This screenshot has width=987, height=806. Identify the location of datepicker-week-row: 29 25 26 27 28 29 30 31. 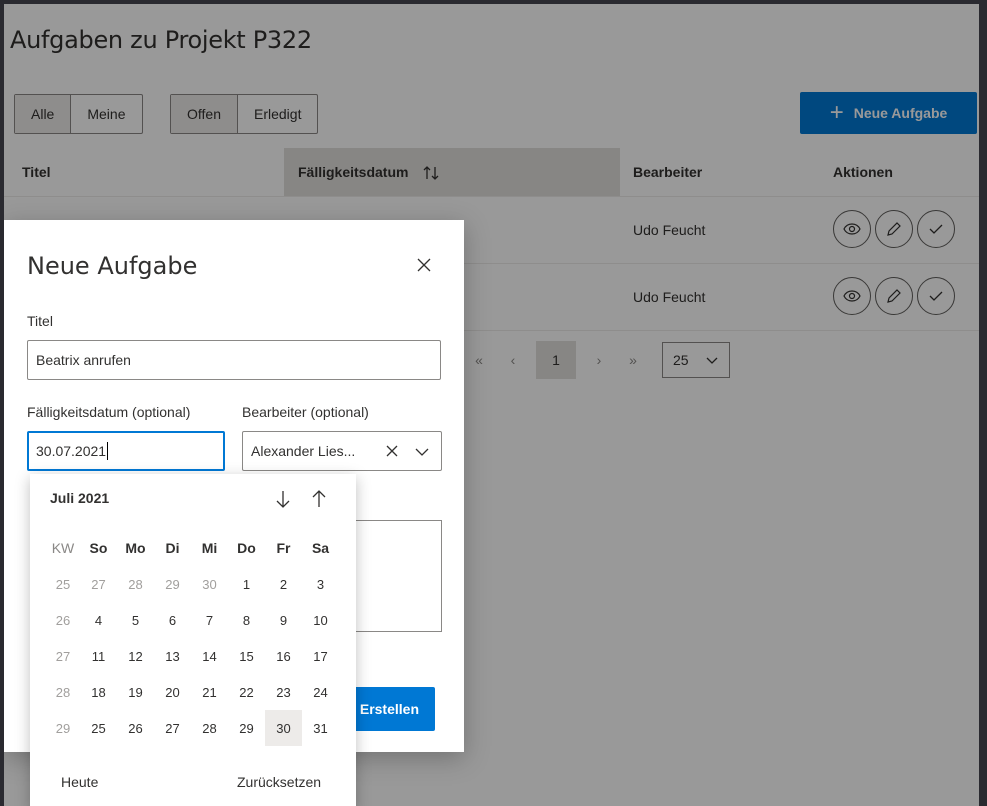
(192, 728).